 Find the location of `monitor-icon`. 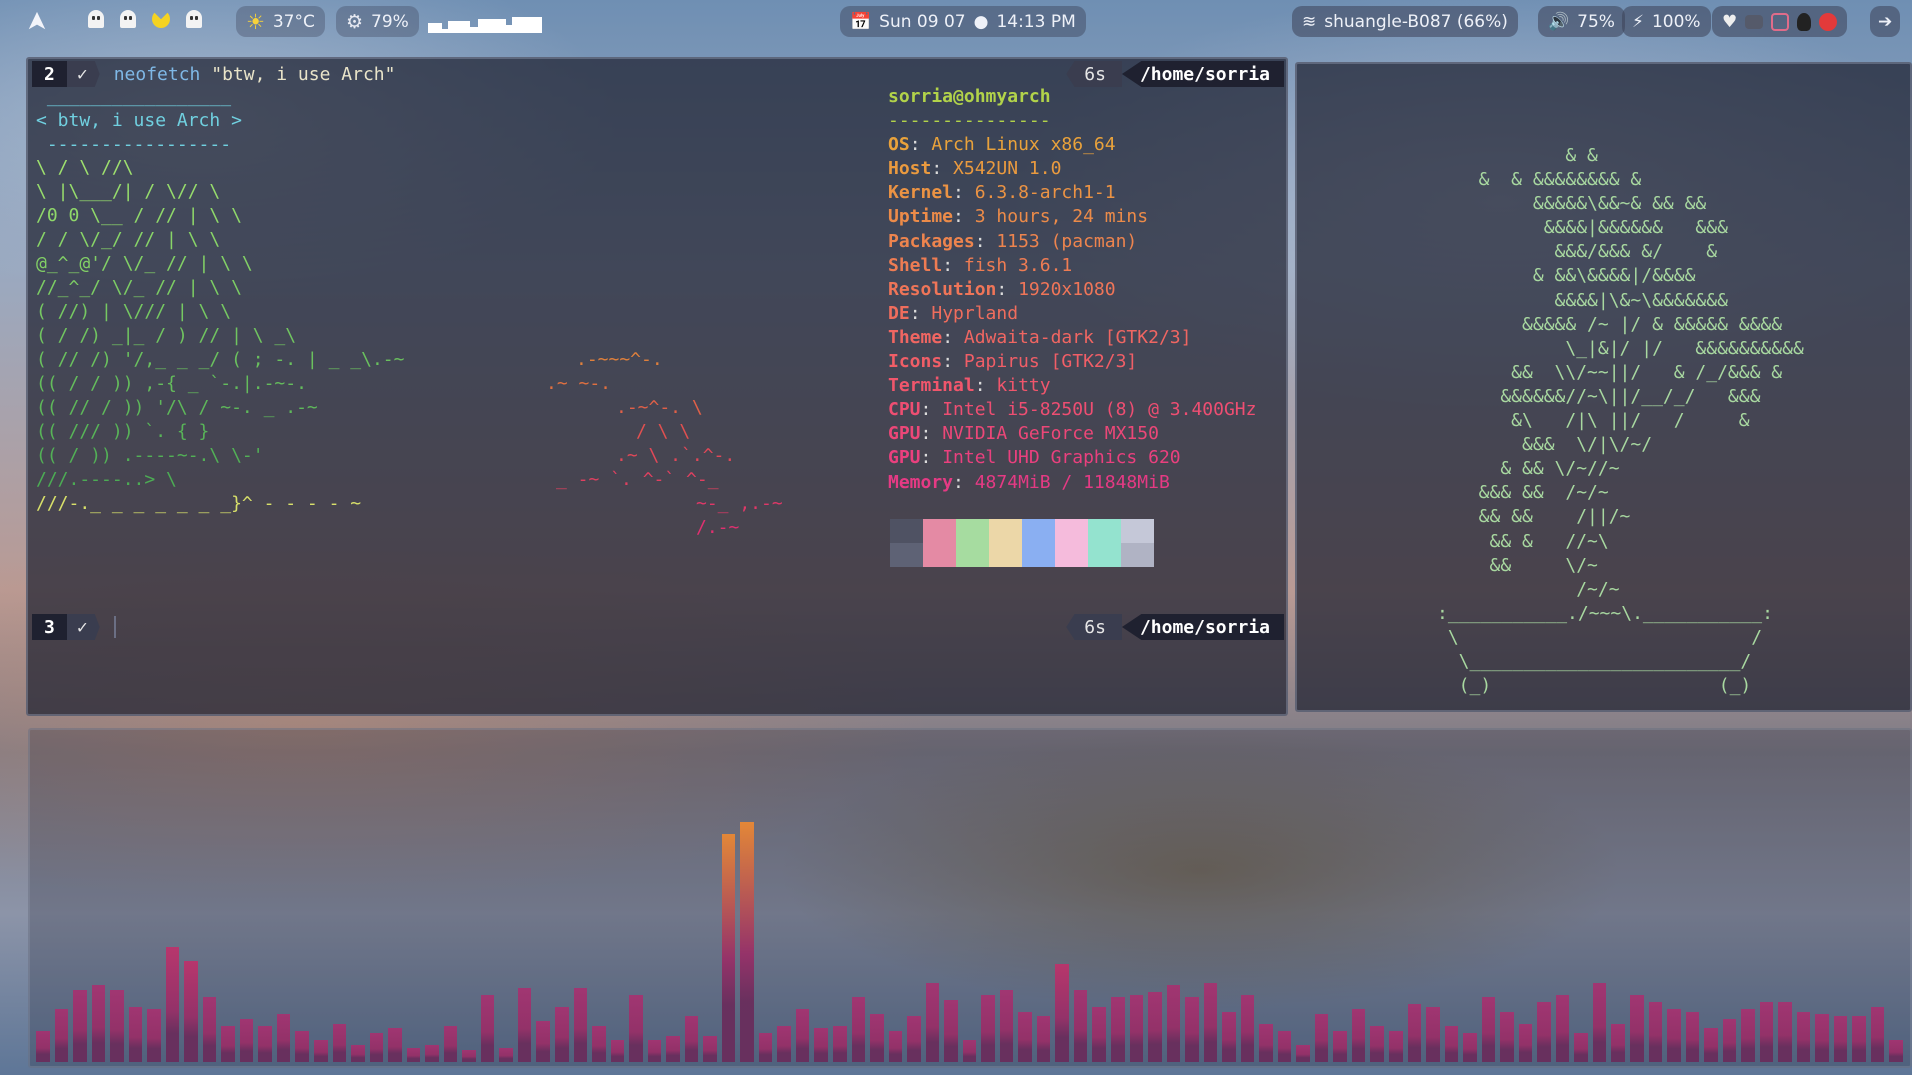

monitor-icon is located at coordinates (1754, 21).